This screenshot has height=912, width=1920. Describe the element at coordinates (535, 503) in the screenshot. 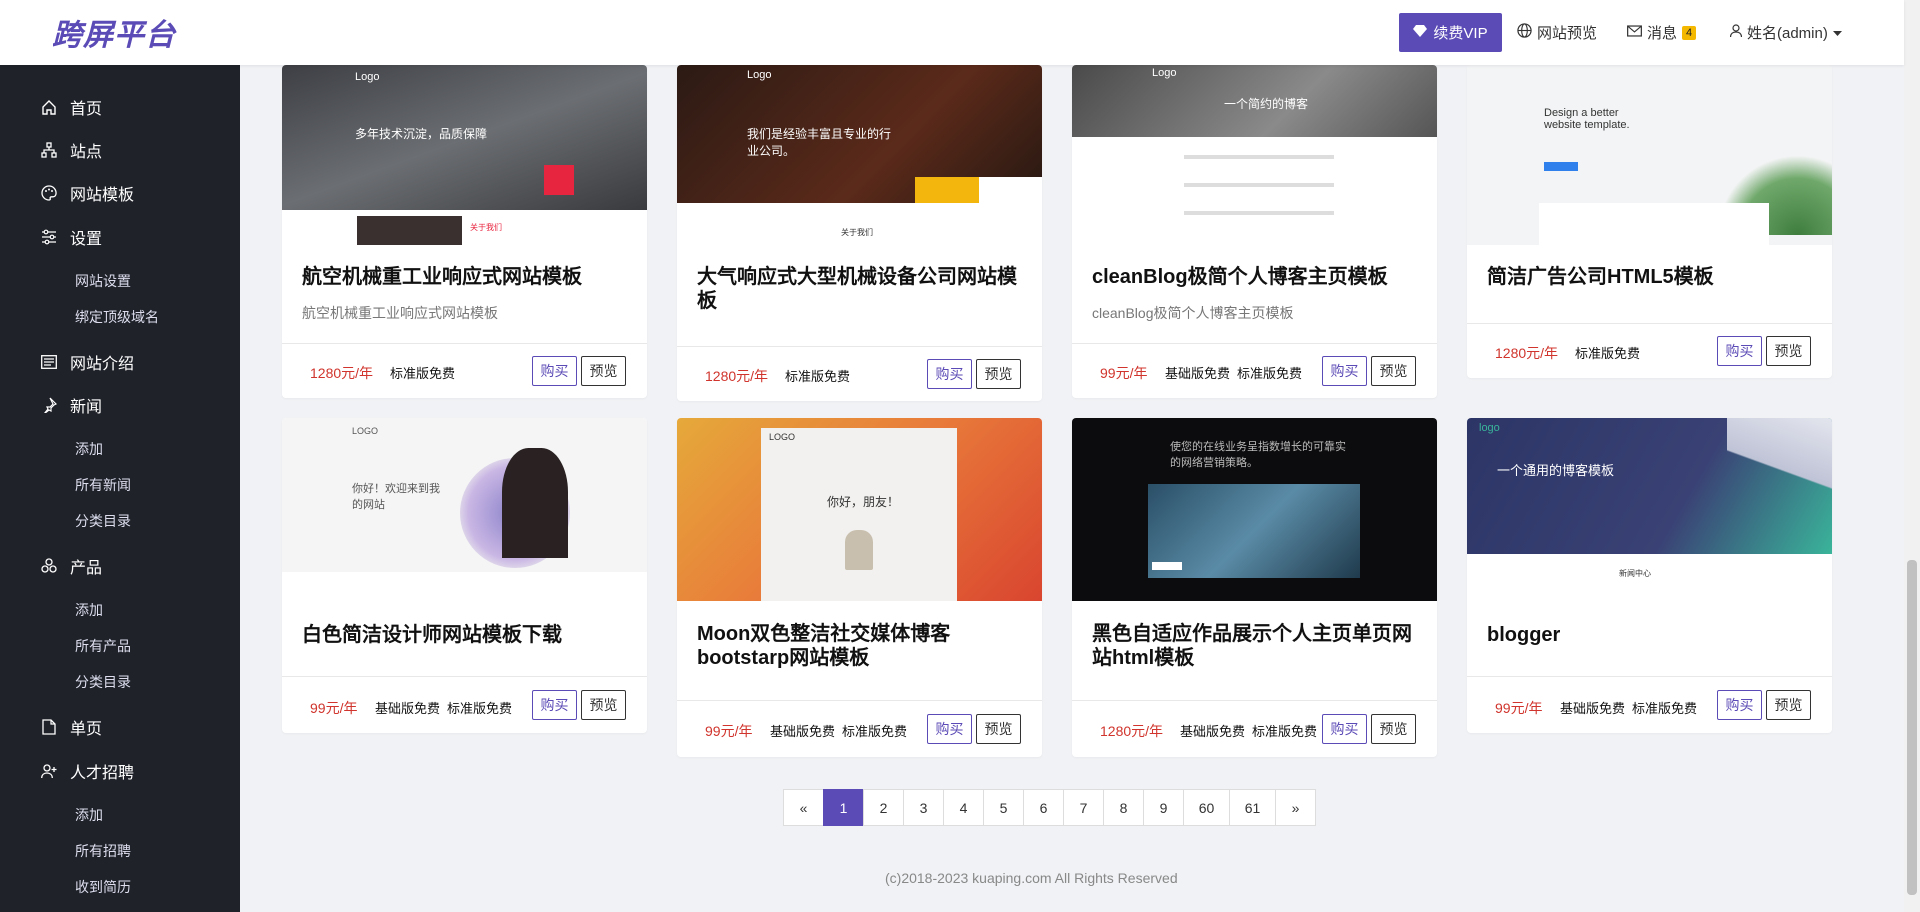

I see `thumb-portrait` at that location.